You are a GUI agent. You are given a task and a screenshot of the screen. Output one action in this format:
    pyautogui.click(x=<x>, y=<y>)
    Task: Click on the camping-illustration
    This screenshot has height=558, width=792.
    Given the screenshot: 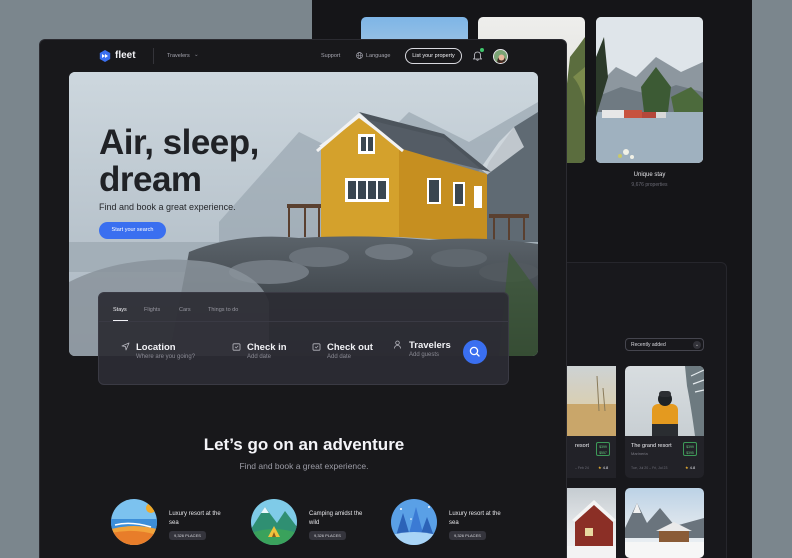 What is the action you would take?
    pyautogui.click(x=274, y=522)
    